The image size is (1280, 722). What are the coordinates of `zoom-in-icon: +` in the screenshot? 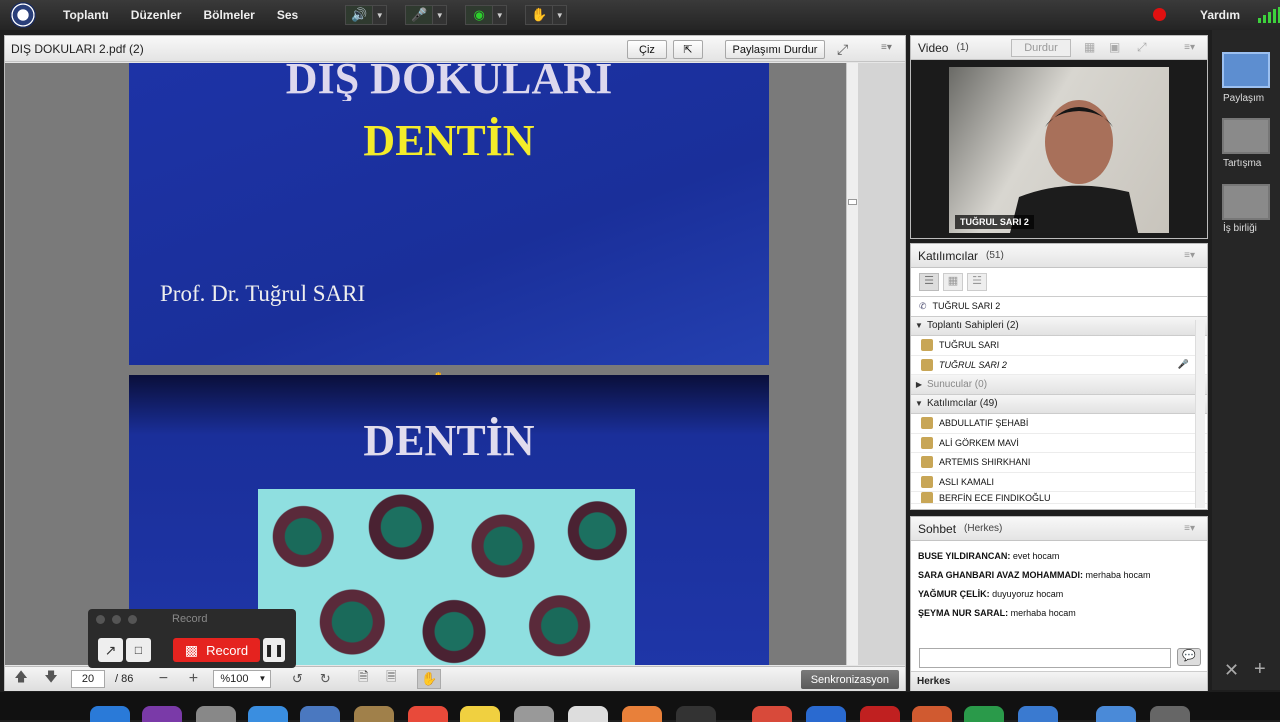 It's located at (193, 679).